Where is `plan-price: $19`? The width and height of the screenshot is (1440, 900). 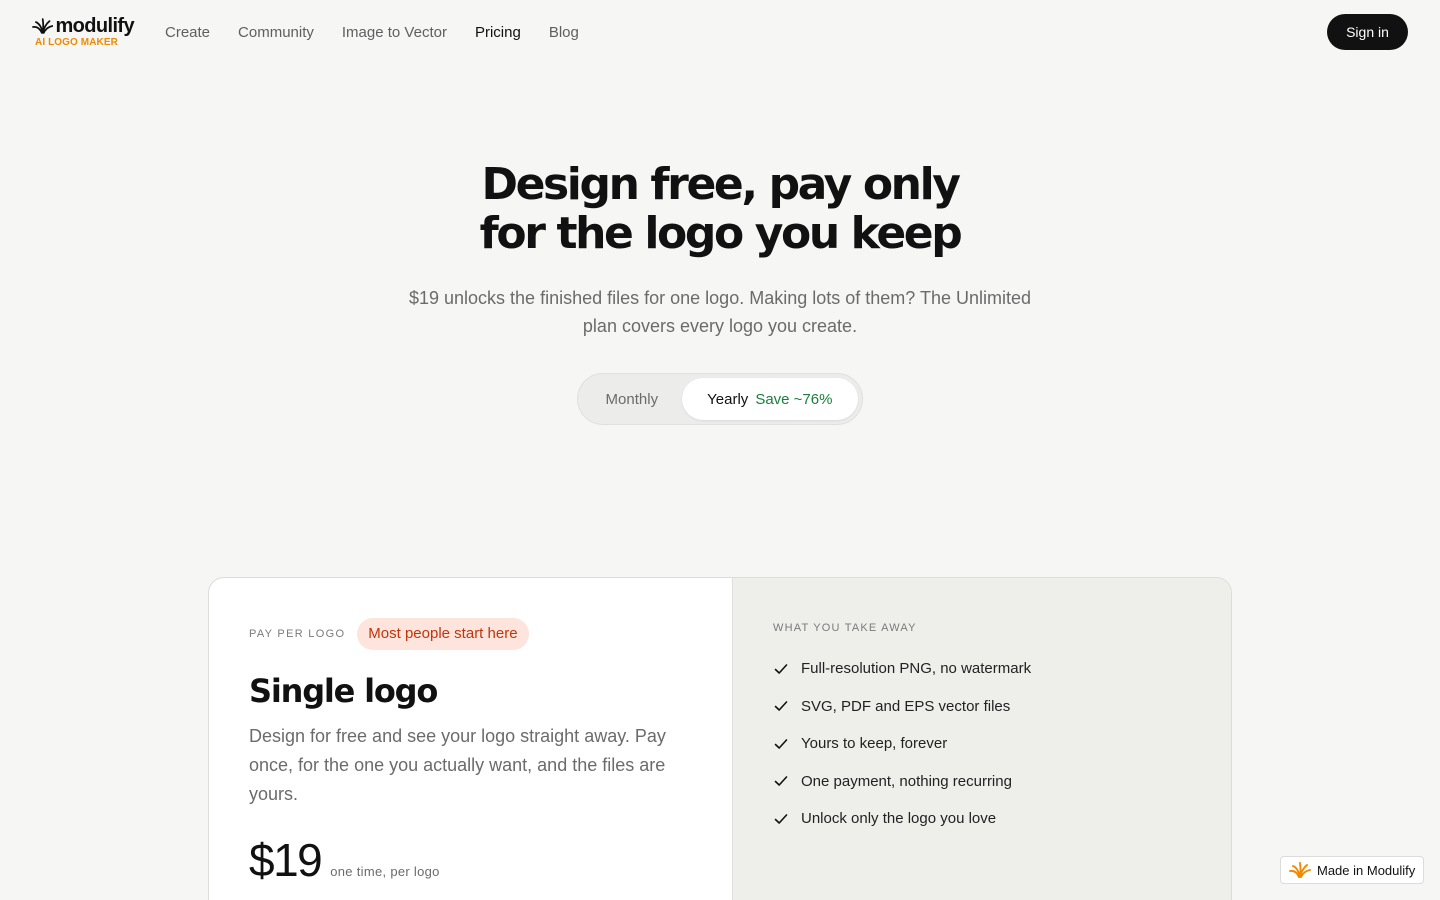 plan-price: $19 is located at coordinates (286, 860).